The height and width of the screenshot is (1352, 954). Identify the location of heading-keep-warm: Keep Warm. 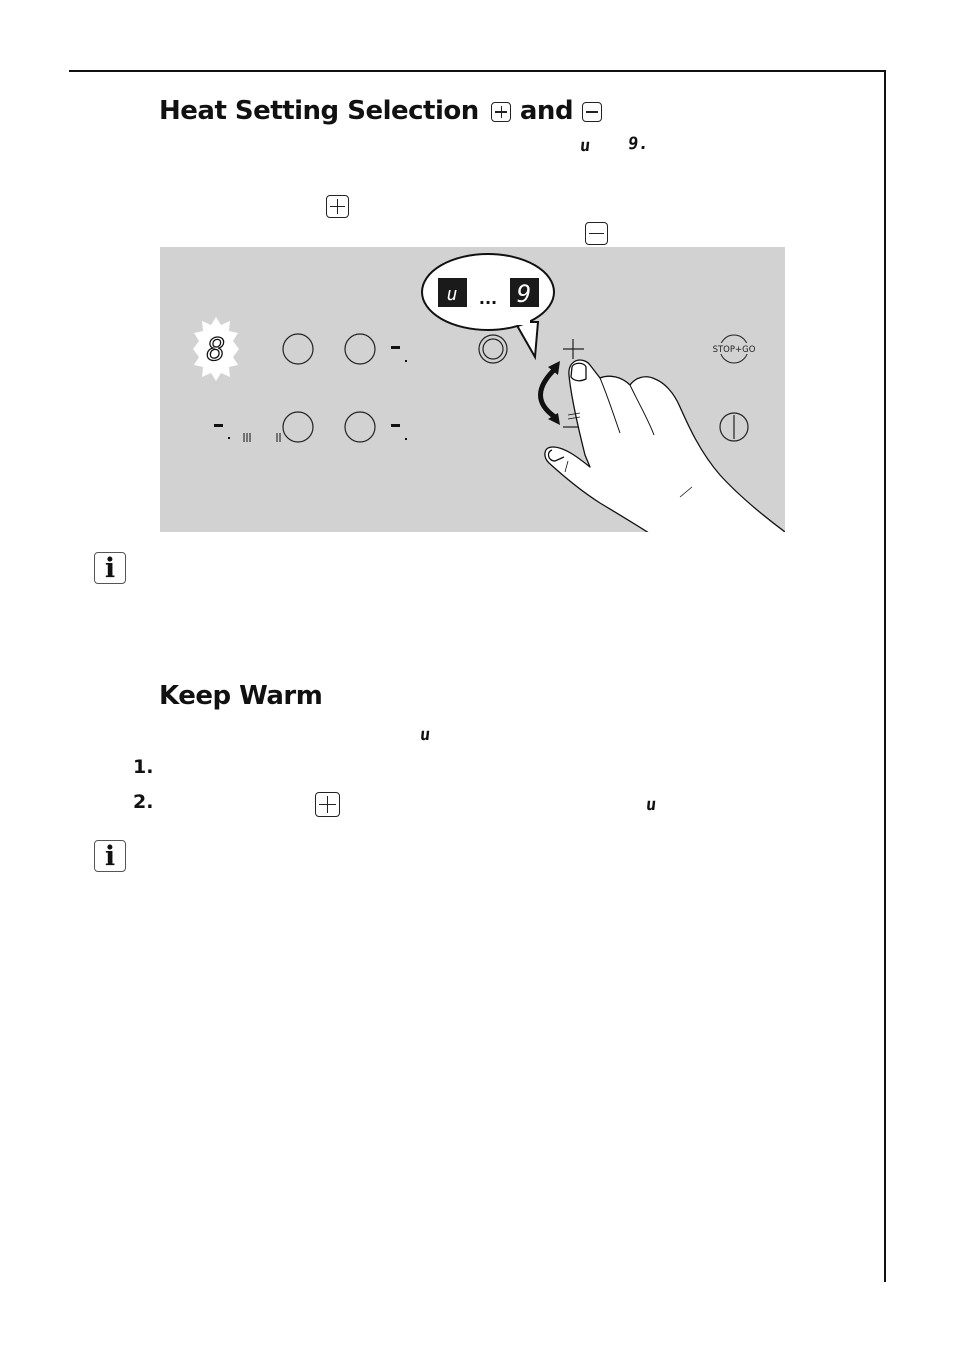
(241, 696).